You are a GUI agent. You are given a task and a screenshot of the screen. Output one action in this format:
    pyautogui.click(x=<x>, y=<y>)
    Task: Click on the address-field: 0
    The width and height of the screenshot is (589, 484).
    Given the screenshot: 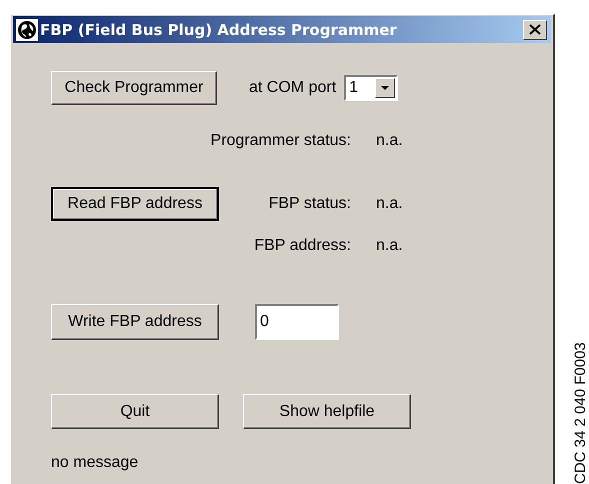 What is the action you would take?
    pyautogui.click(x=297, y=322)
    